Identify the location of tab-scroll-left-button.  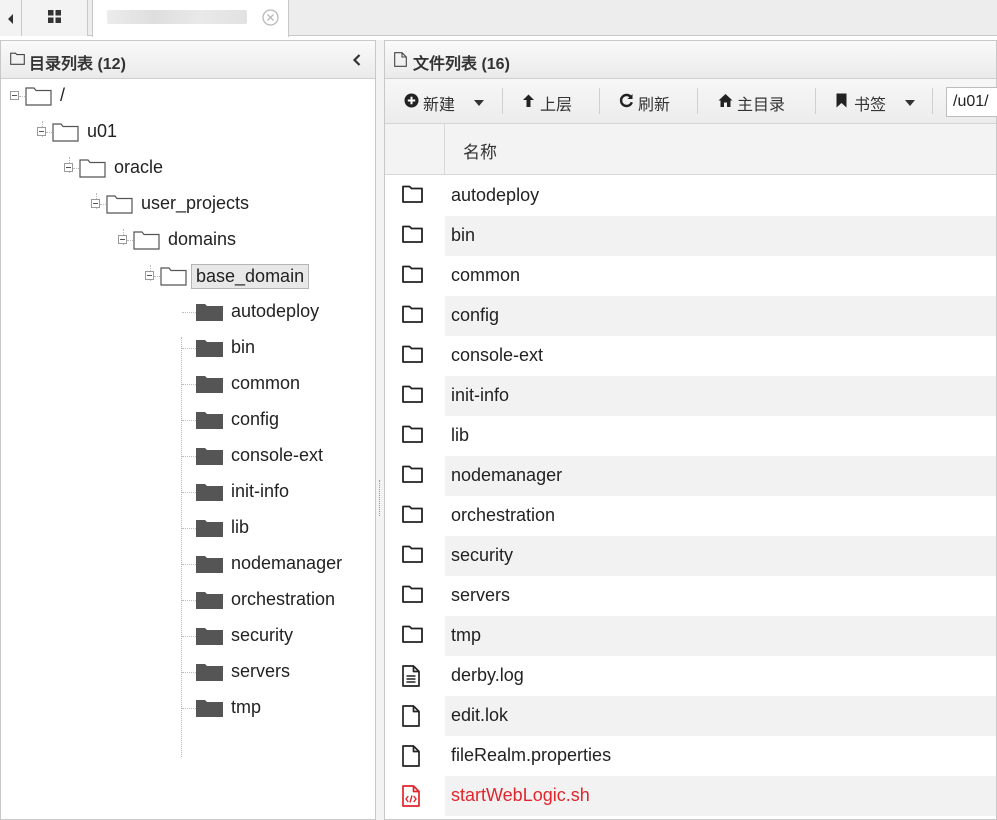
(11, 18).